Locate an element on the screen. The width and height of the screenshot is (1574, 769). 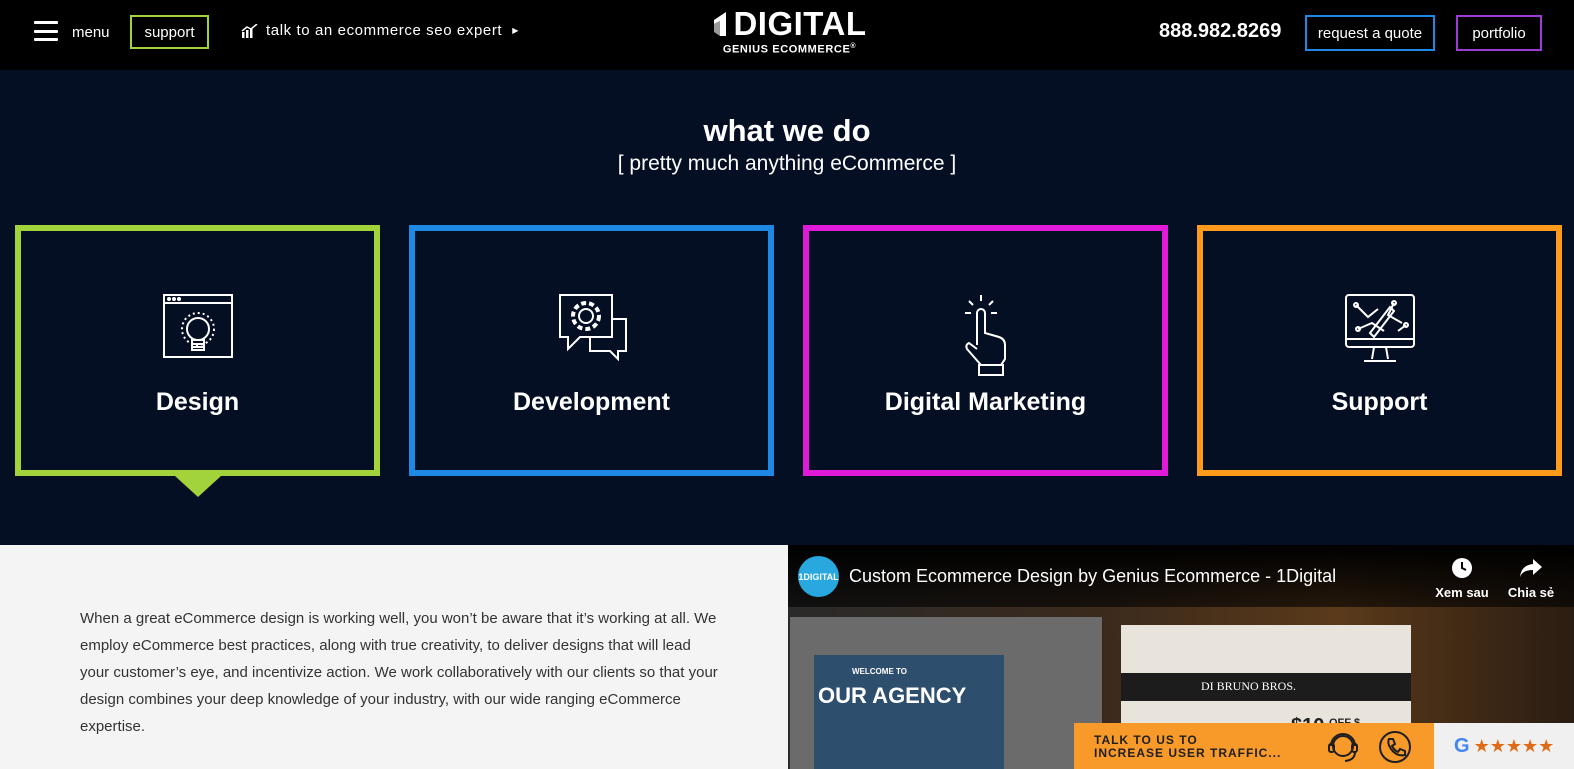
service-card-support: Support is located at coordinates (1379, 350).